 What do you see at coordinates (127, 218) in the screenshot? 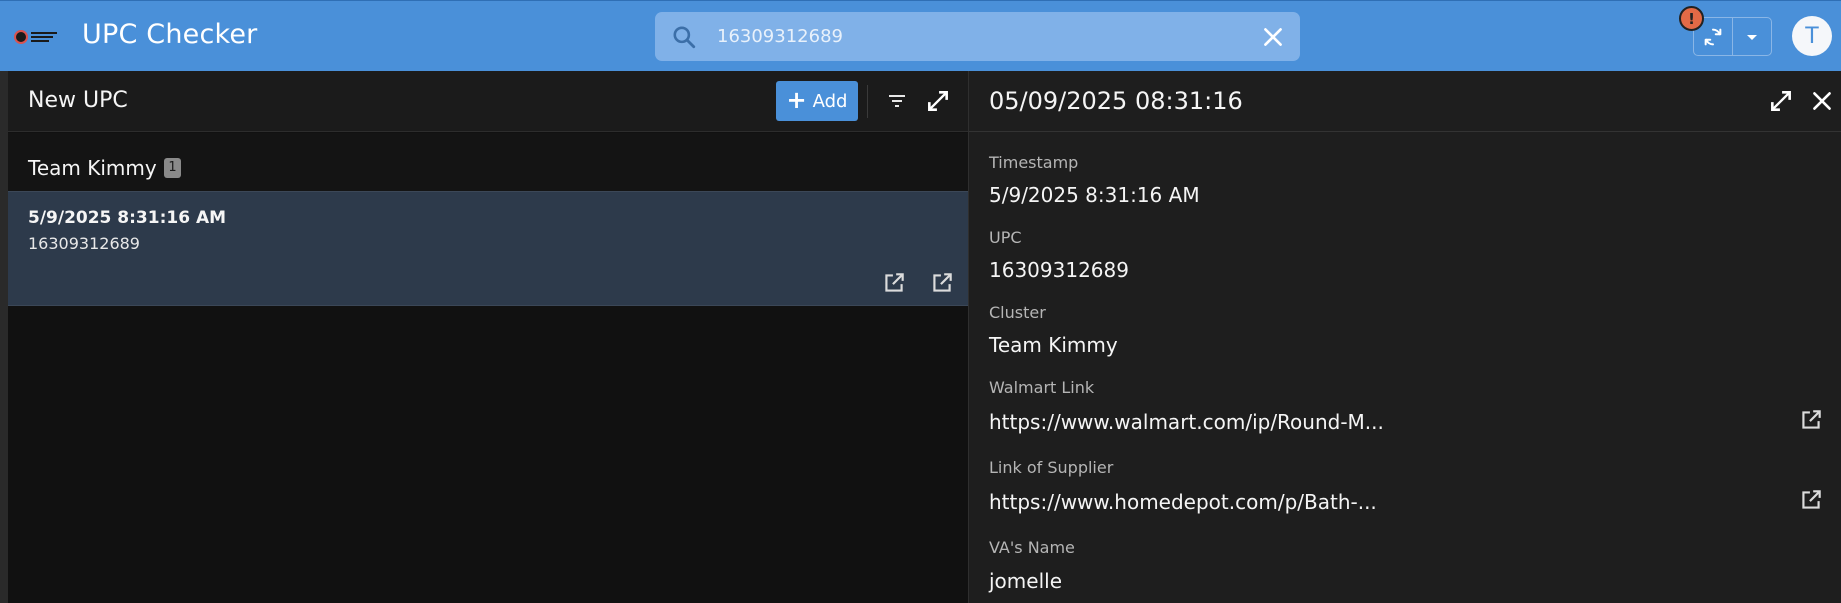
I see `record-timestamp: 5/9/2025 8:31:16 AM` at bounding box center [127, 218].